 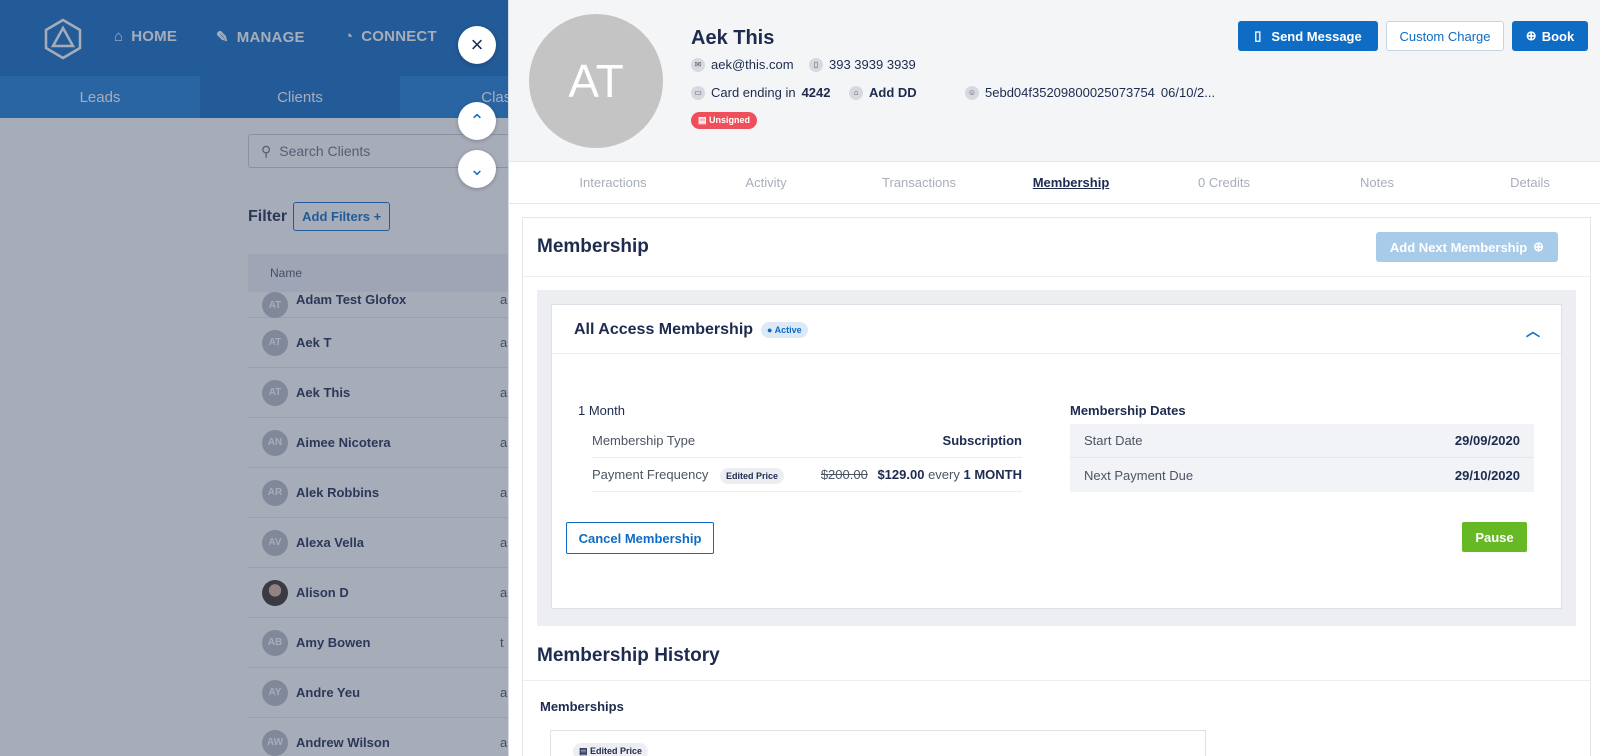 I want to click on original-price: $200.00, so click(x=844, y=474).